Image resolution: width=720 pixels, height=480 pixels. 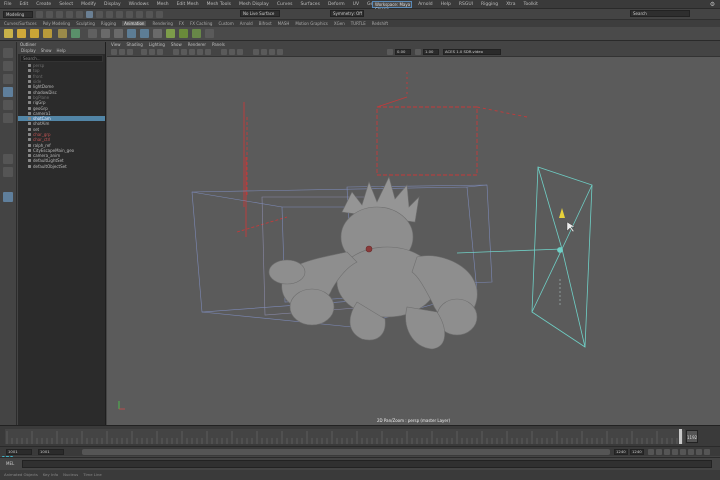 What do you see at coordinates (144, 33) in the screenshot?
I see `ghost-icon` at bounding box center [144, 33].